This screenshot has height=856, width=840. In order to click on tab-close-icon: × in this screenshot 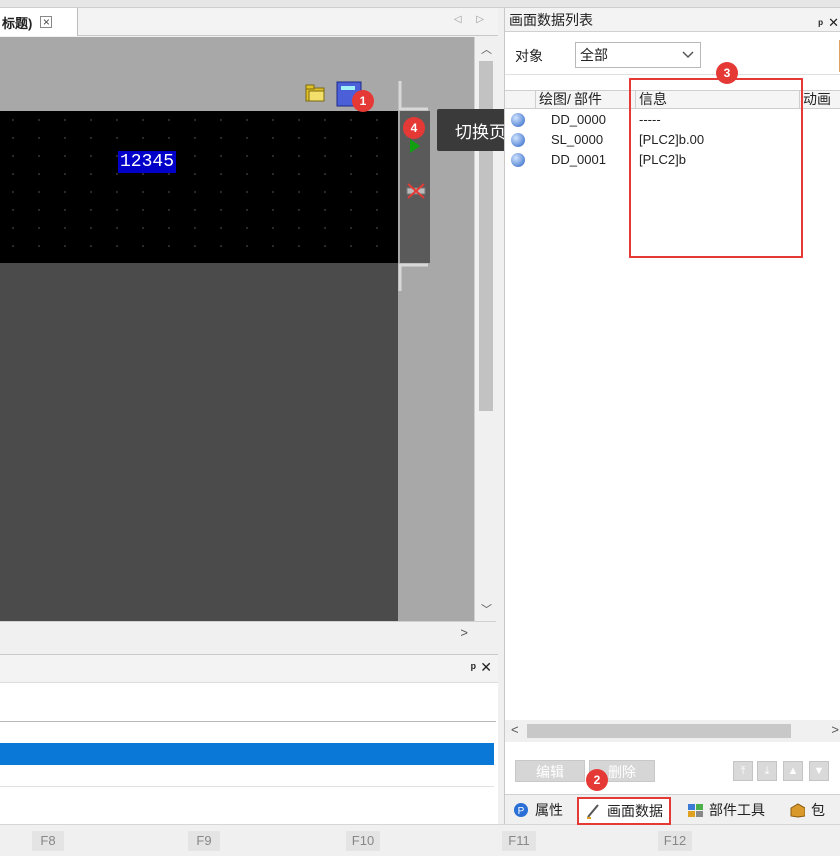, I will do `click(46, 22)`.